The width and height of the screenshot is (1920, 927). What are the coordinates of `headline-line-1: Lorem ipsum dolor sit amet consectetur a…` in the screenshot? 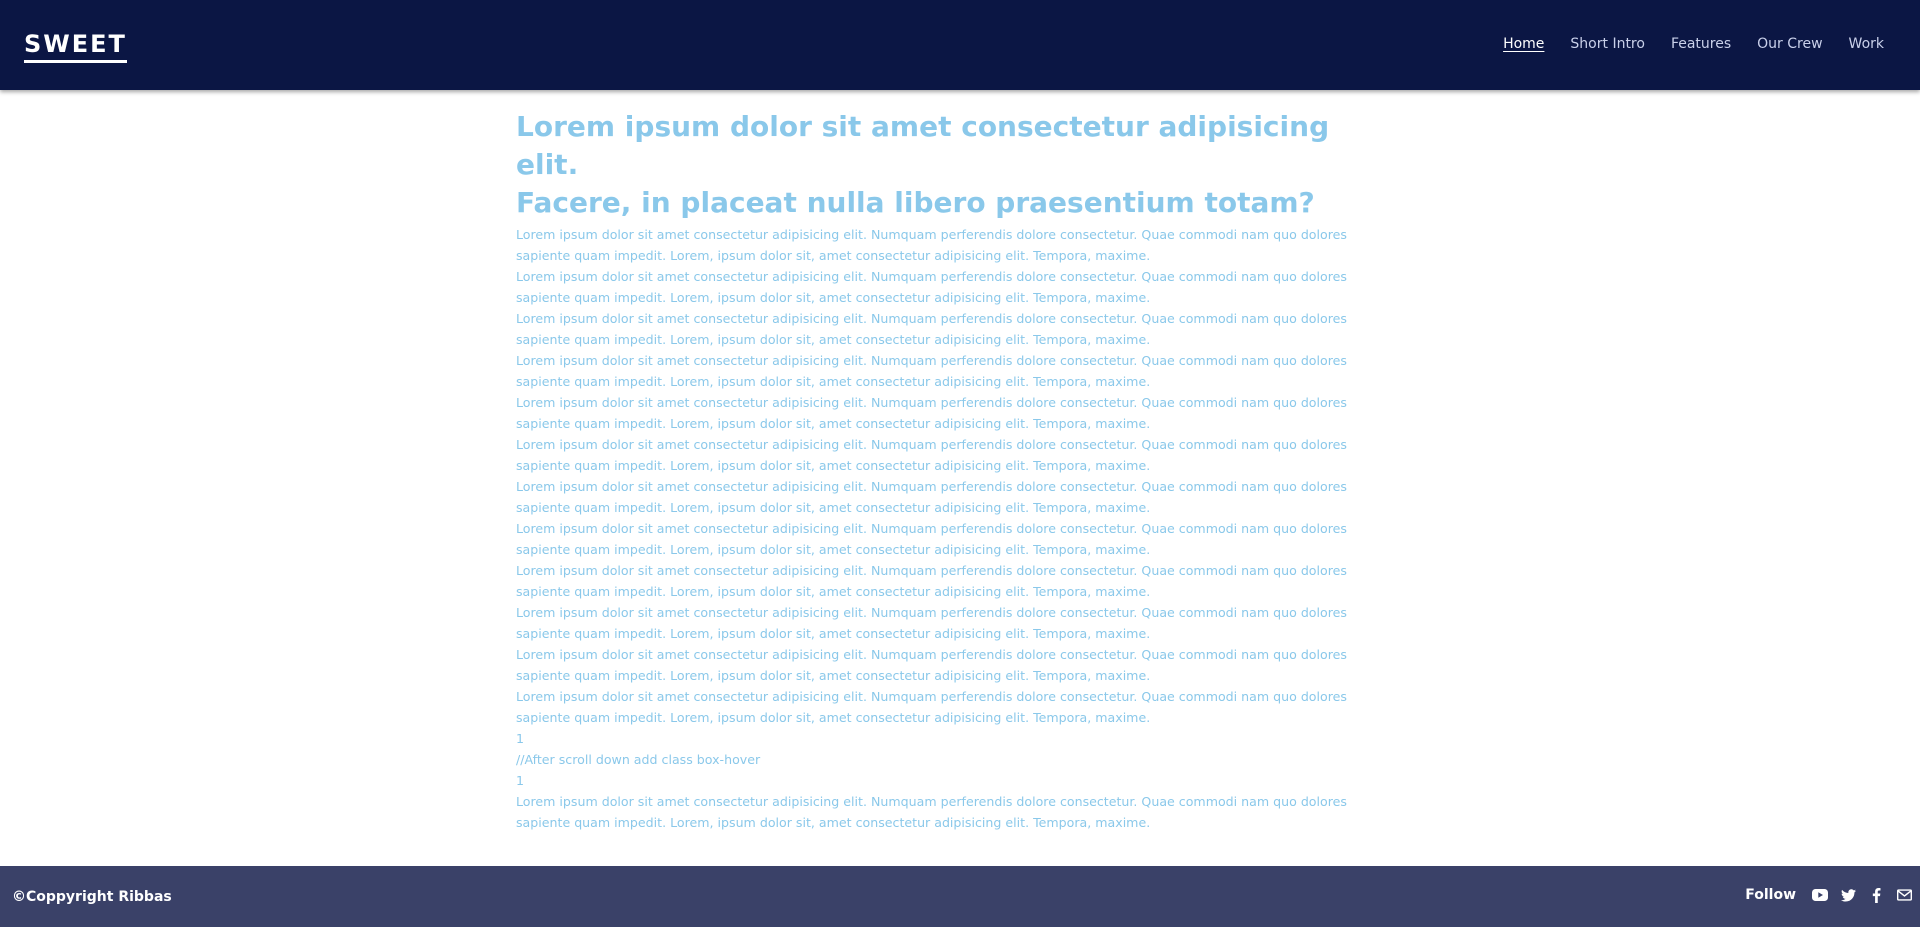 It's located at (923, 145).